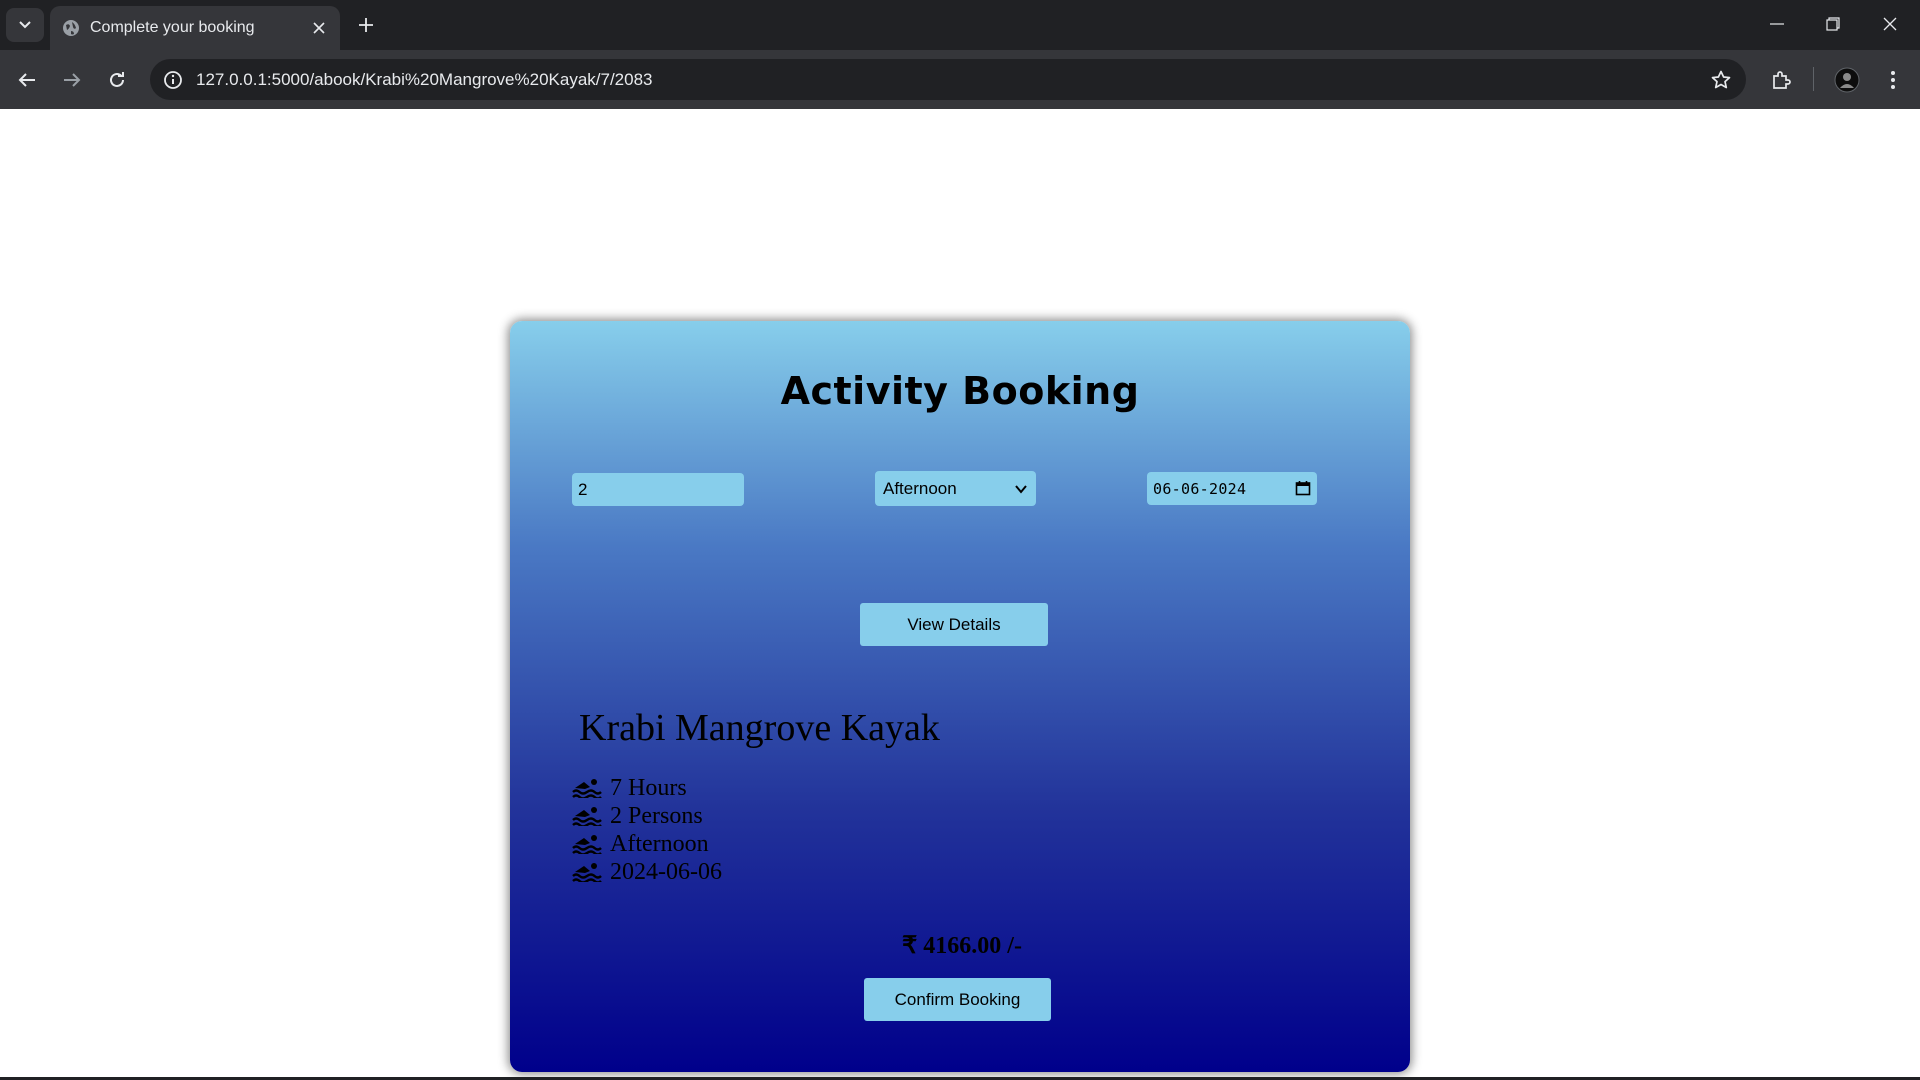 The width and height of the screenshot is (1920, 1080). I want to click on forward-arrow-icon, so click(72, 80).